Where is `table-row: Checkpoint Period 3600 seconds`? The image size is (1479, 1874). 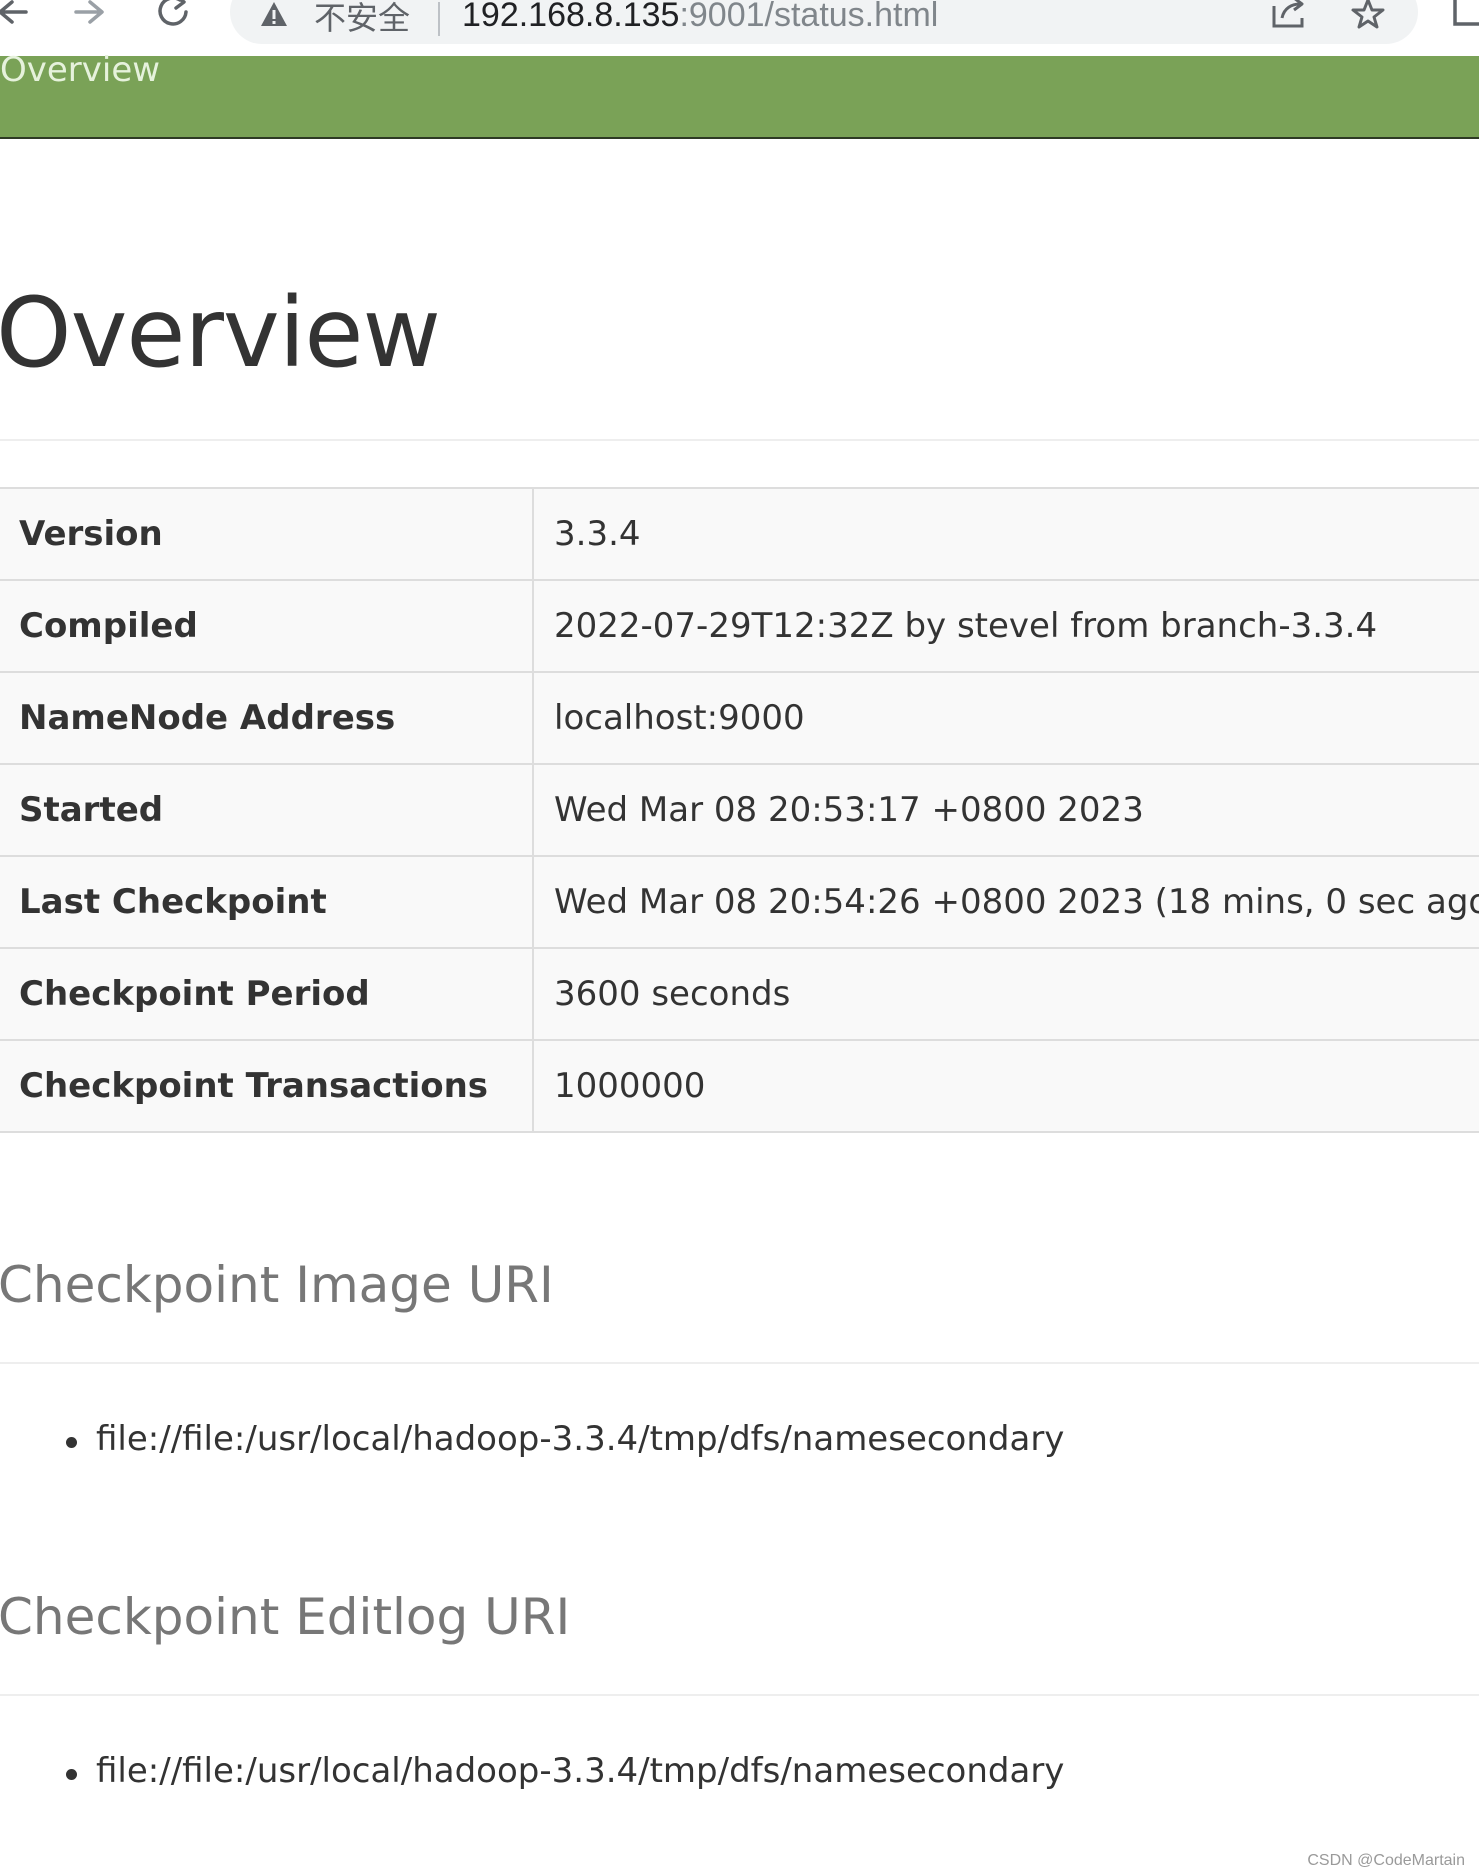 table-row: Checkpoint Period 3600 seconds is located at coordinates (739, 993).